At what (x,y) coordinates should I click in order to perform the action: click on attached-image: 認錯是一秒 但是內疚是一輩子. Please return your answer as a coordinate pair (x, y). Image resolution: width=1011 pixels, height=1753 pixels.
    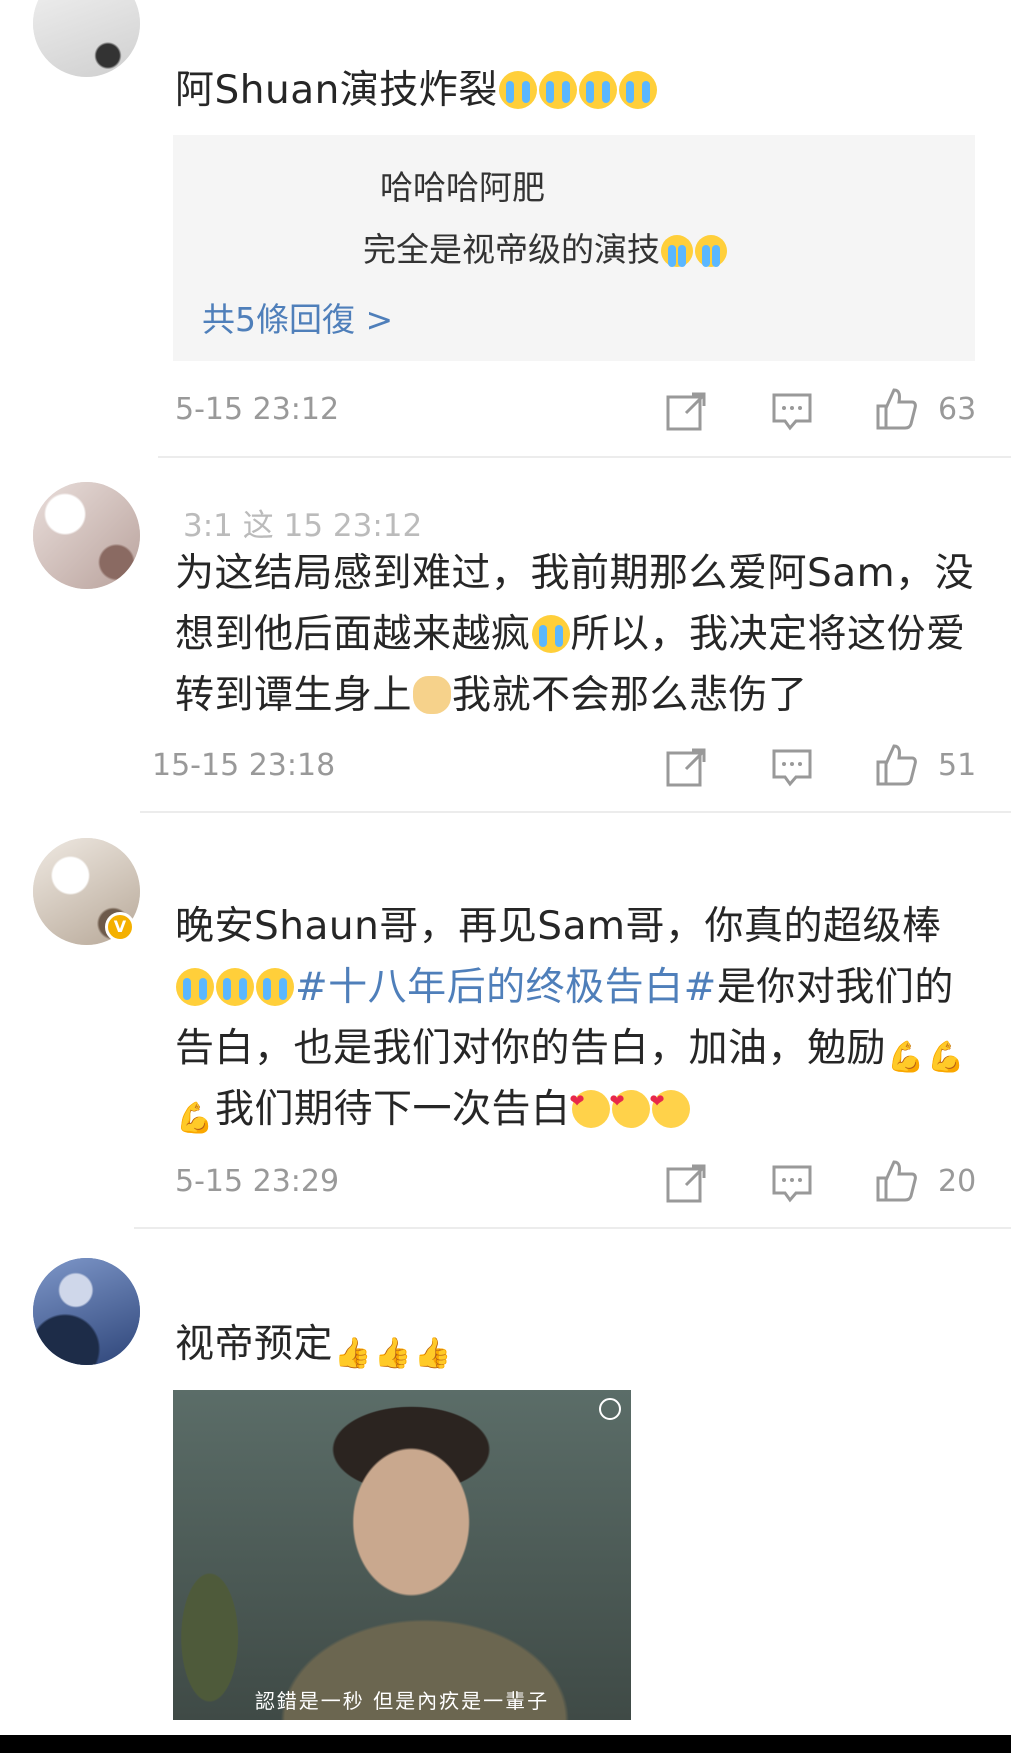
    Looking at the image, I should click on (402, 1555).